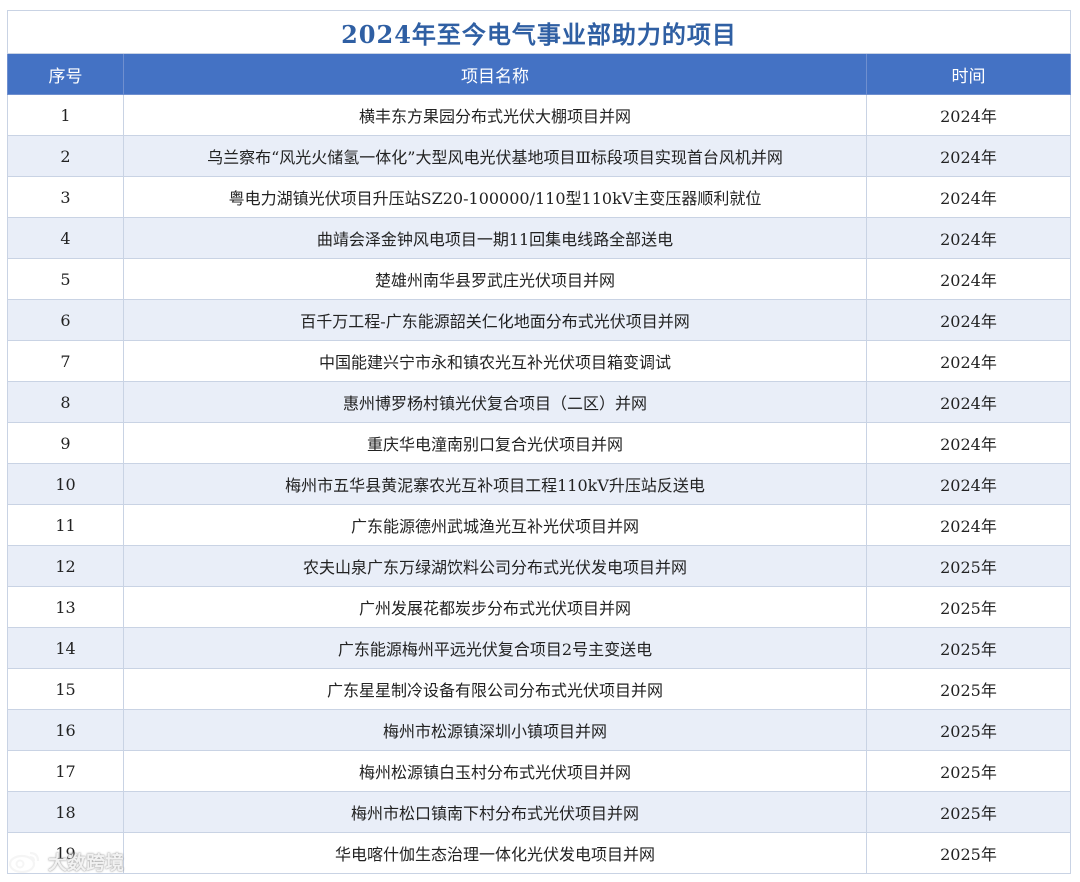 The image size is (1080, 882). What do you see at coordinates (65, 607) in the screenshot?
I see `row-number-cell: 13` at bounding box center [65, 607].